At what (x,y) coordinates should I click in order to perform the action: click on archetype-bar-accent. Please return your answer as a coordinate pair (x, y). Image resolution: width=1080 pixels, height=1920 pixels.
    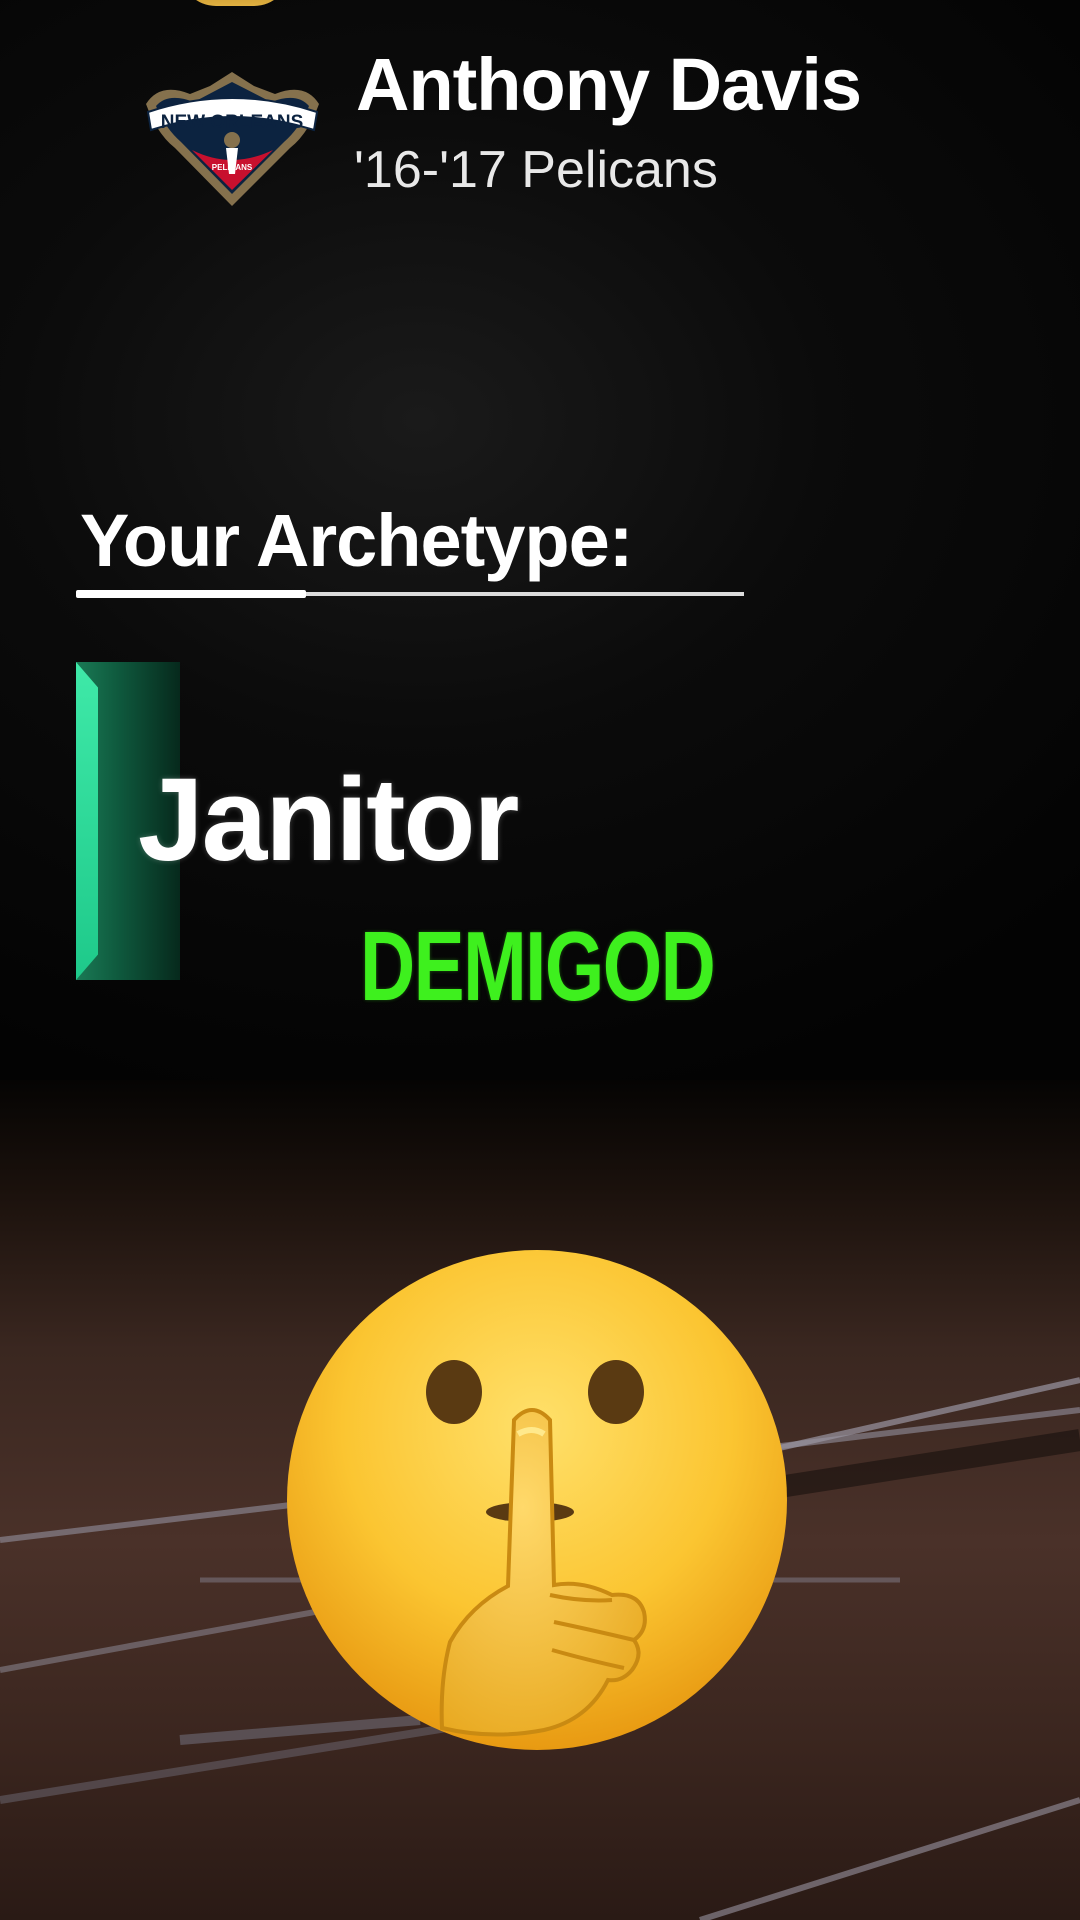
    Looking at the image, I should click on (87, 821).